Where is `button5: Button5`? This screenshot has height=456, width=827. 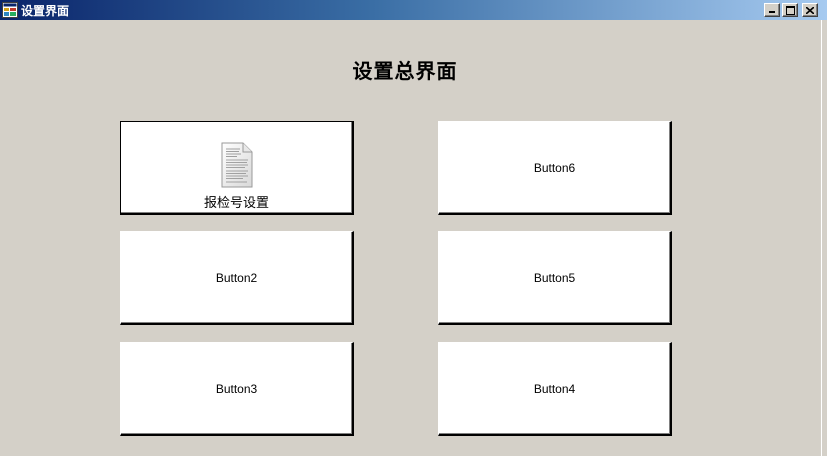 button5: Button5 is located at coordinates (555, 278).